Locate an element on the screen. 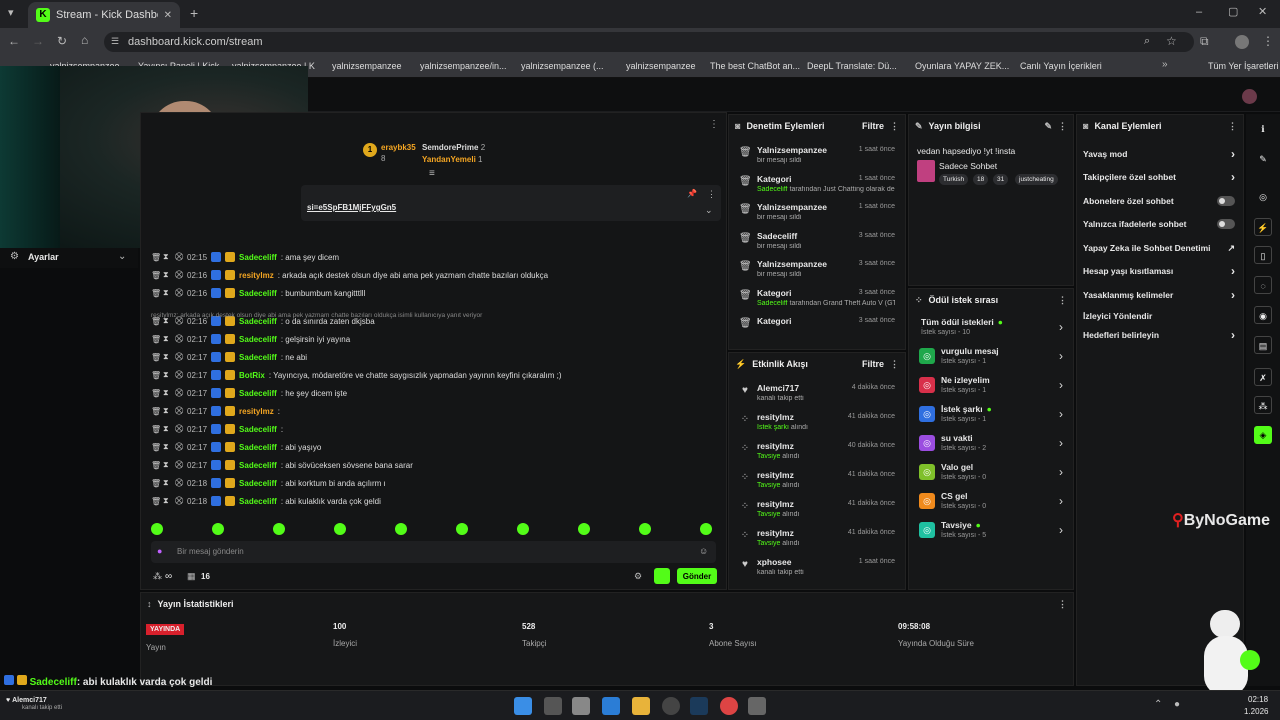  pinned-link: si=e5SpFB1MjFFygGn5 is located at coordinates (351, 207).